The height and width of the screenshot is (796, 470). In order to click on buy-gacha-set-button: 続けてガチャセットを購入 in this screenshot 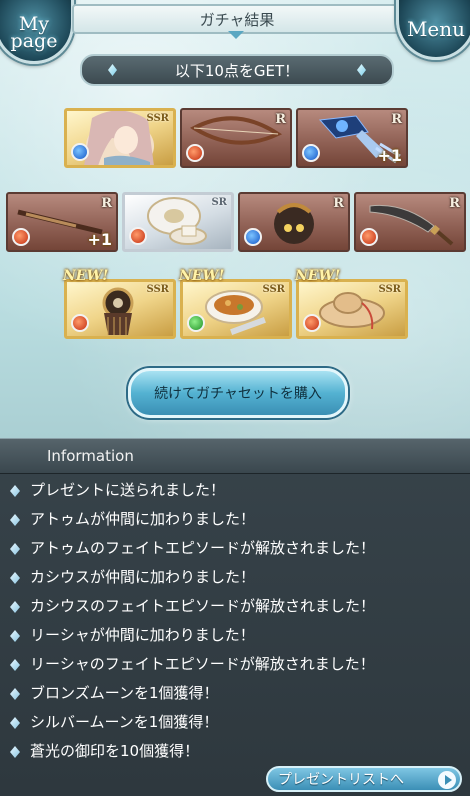, I will do `click(238, 393)`.